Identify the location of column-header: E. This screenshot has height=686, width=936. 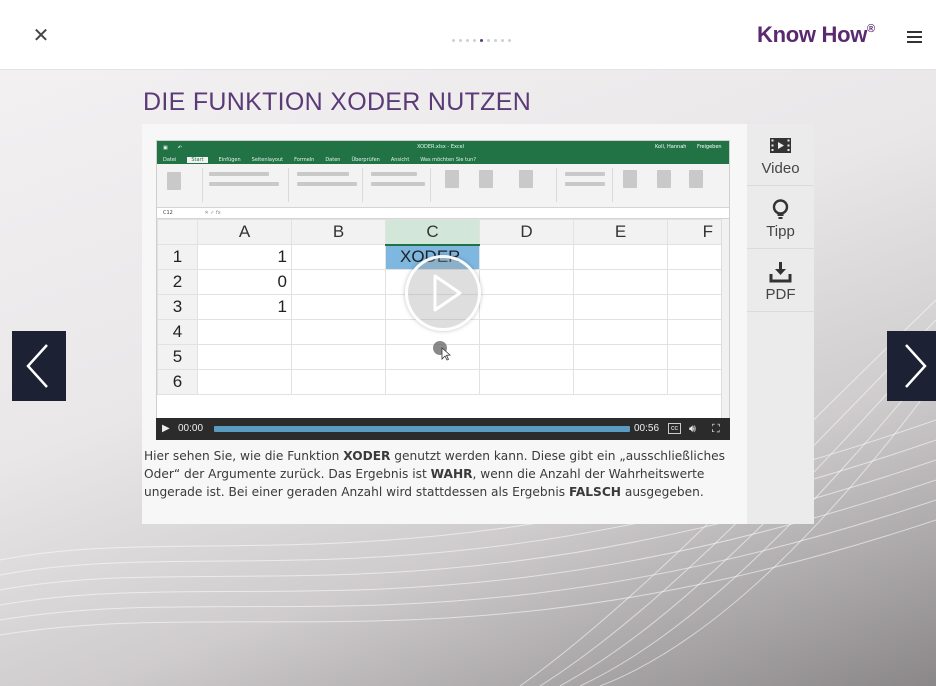
(620, 232).